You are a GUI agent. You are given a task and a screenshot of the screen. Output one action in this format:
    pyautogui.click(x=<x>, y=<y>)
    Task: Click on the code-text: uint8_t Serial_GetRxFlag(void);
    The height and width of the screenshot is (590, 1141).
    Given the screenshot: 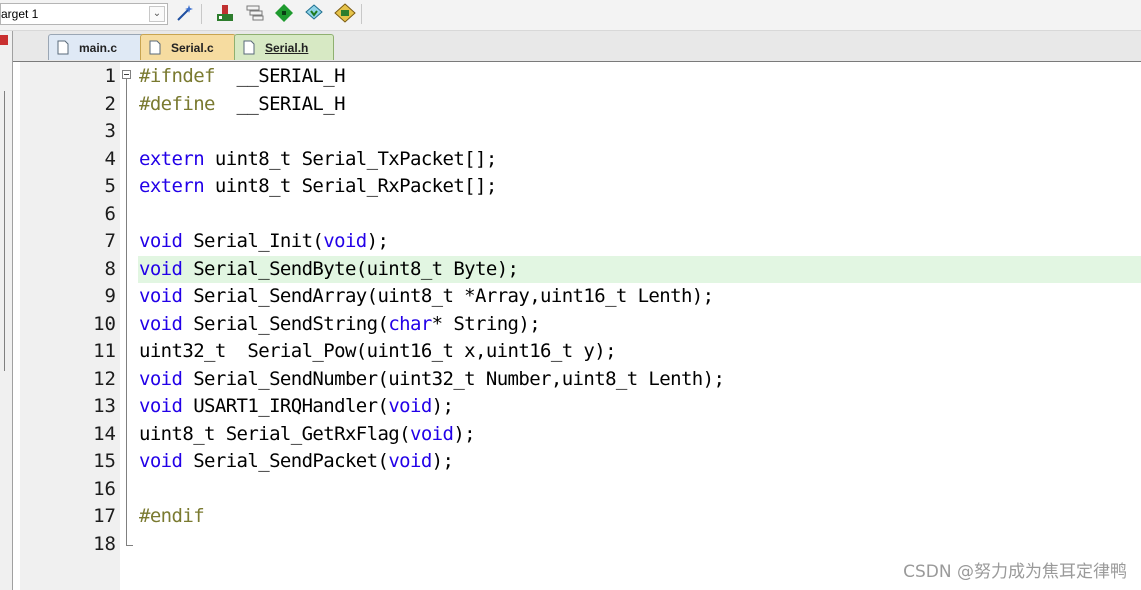 What is the action you would take?
    pyautogui.click(x=307, y=434)
    